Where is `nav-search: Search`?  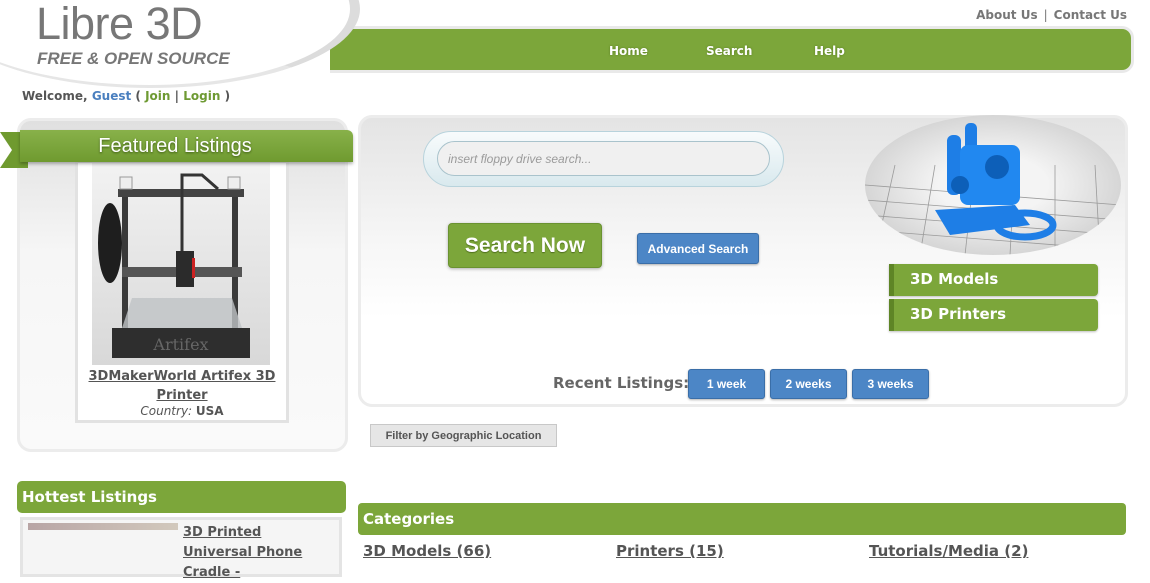 nav-search: Search is located at coordinates (729, 51).